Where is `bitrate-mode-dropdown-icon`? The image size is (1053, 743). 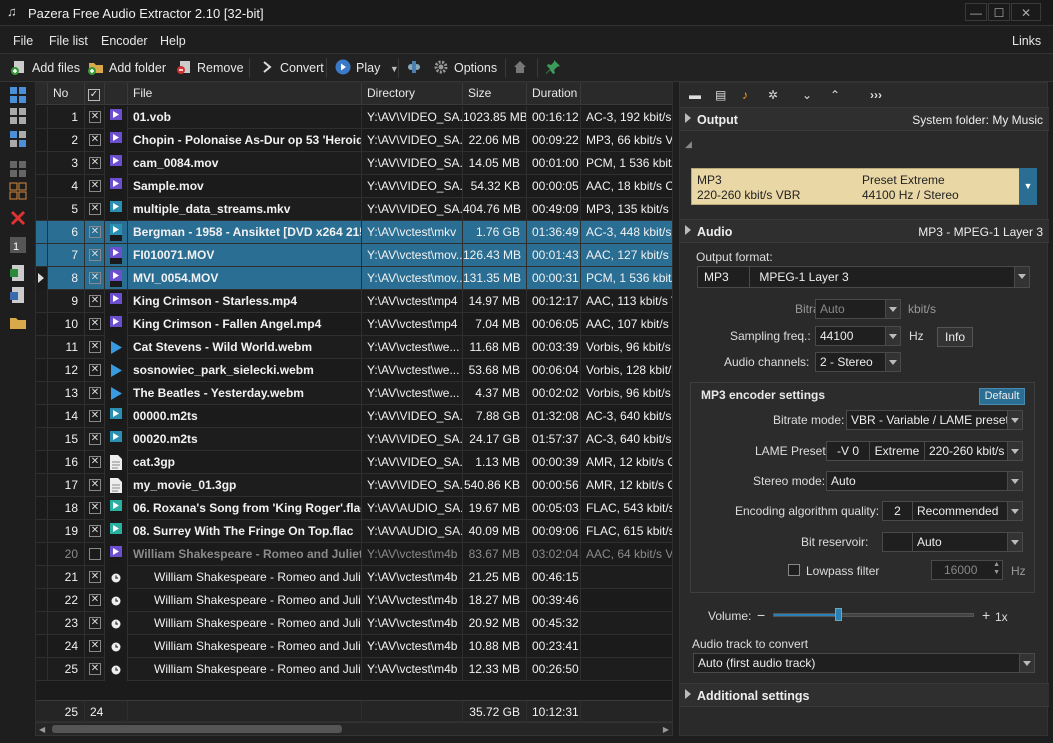
bitrate-mode-dropdown-icon is located at coordinates (1014, 420).